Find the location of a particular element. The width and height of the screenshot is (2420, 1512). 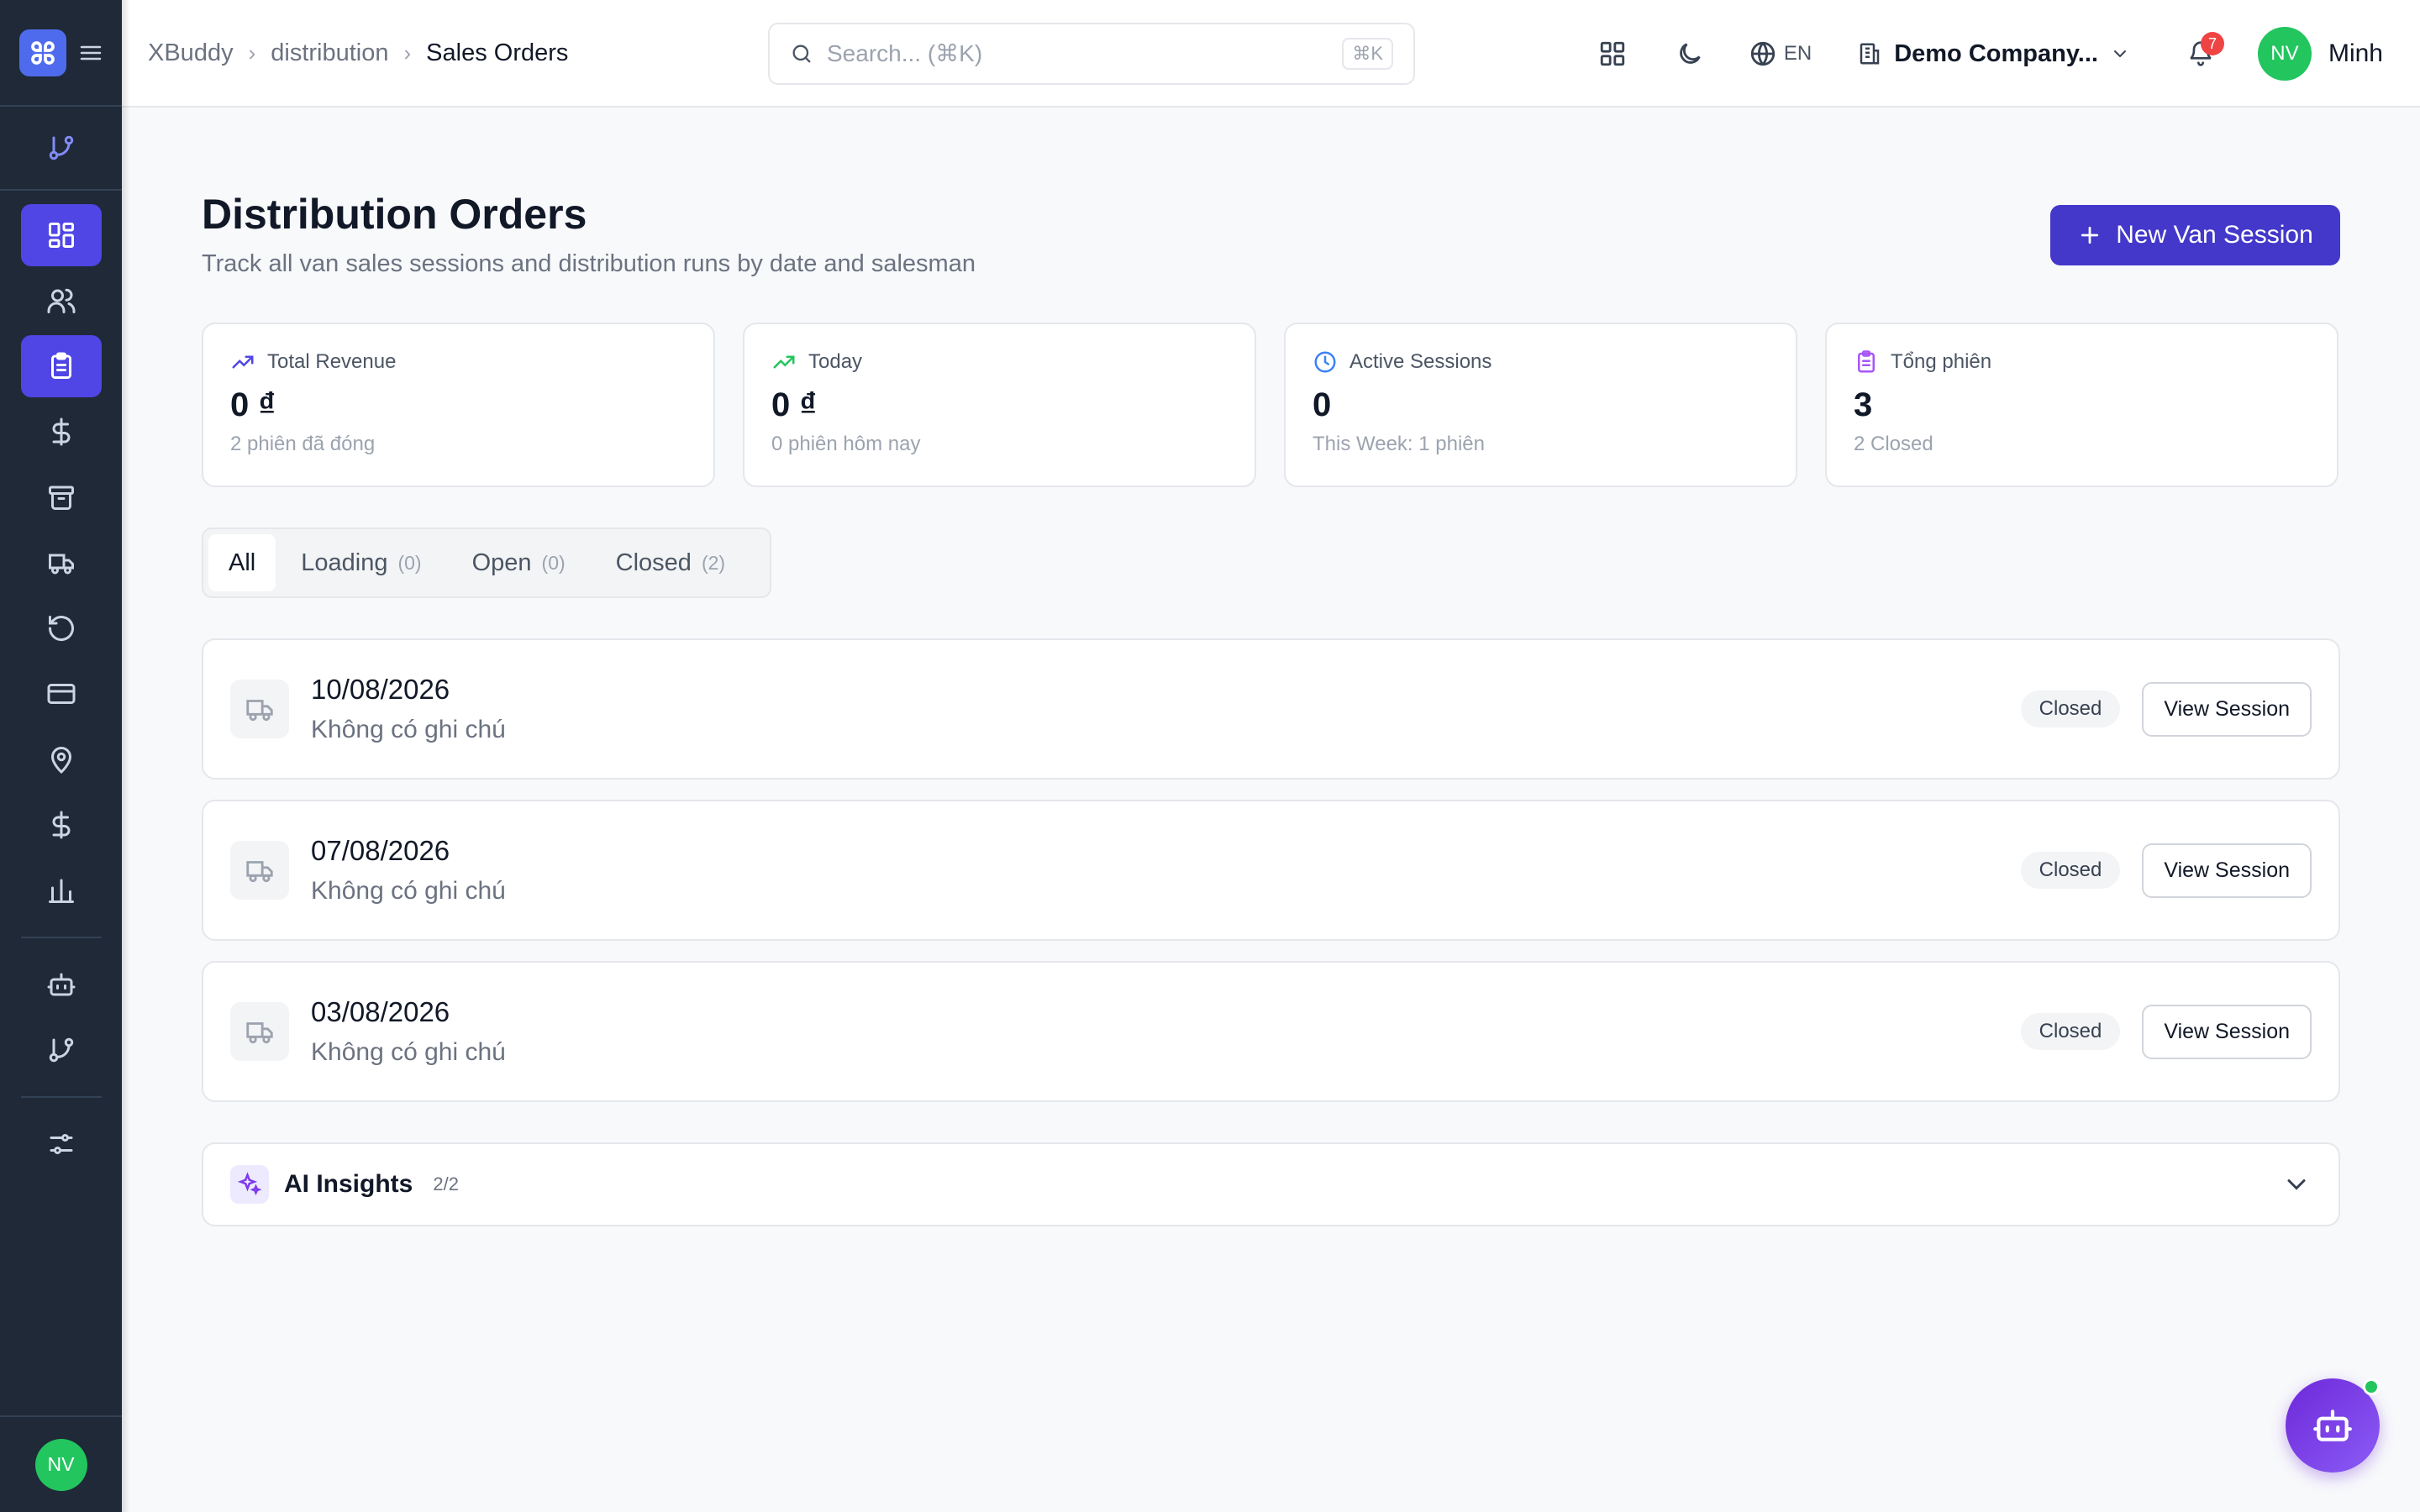

bar-chart-icon is located at coordinates (61, 891).